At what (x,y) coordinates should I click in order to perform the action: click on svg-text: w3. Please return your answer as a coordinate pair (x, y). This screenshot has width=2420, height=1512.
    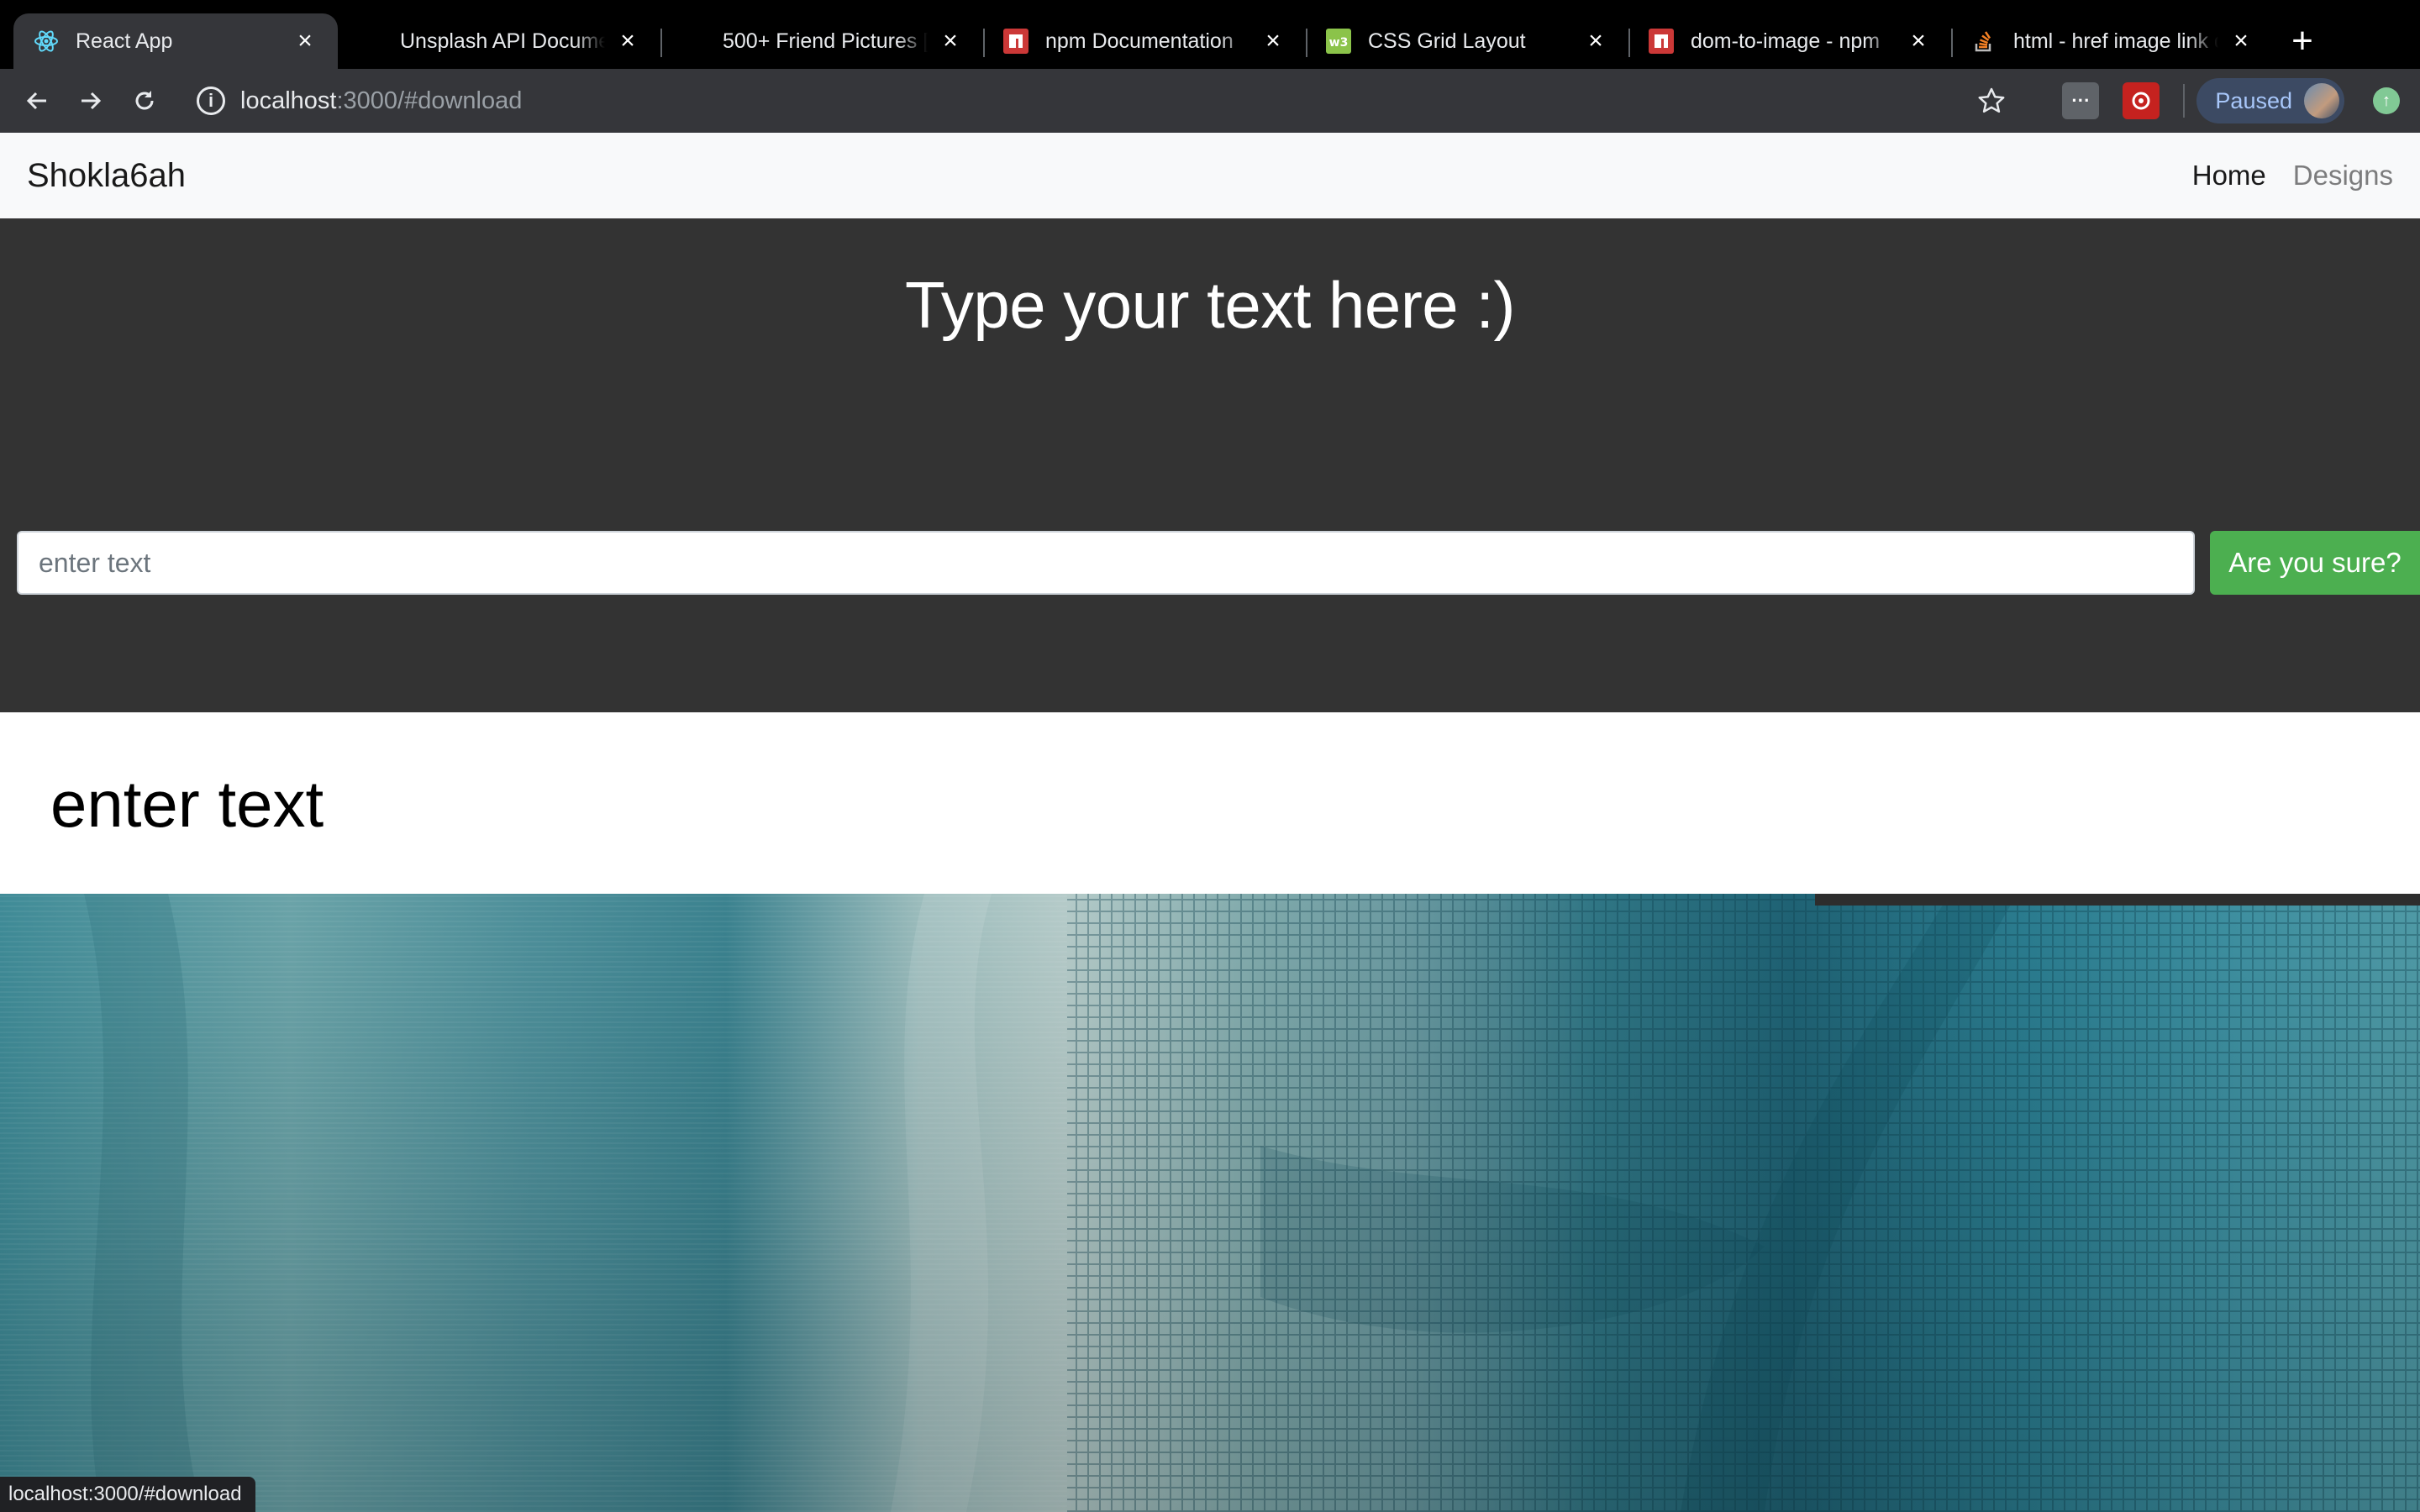
    Looking at the image, I should click on (1339, 43).